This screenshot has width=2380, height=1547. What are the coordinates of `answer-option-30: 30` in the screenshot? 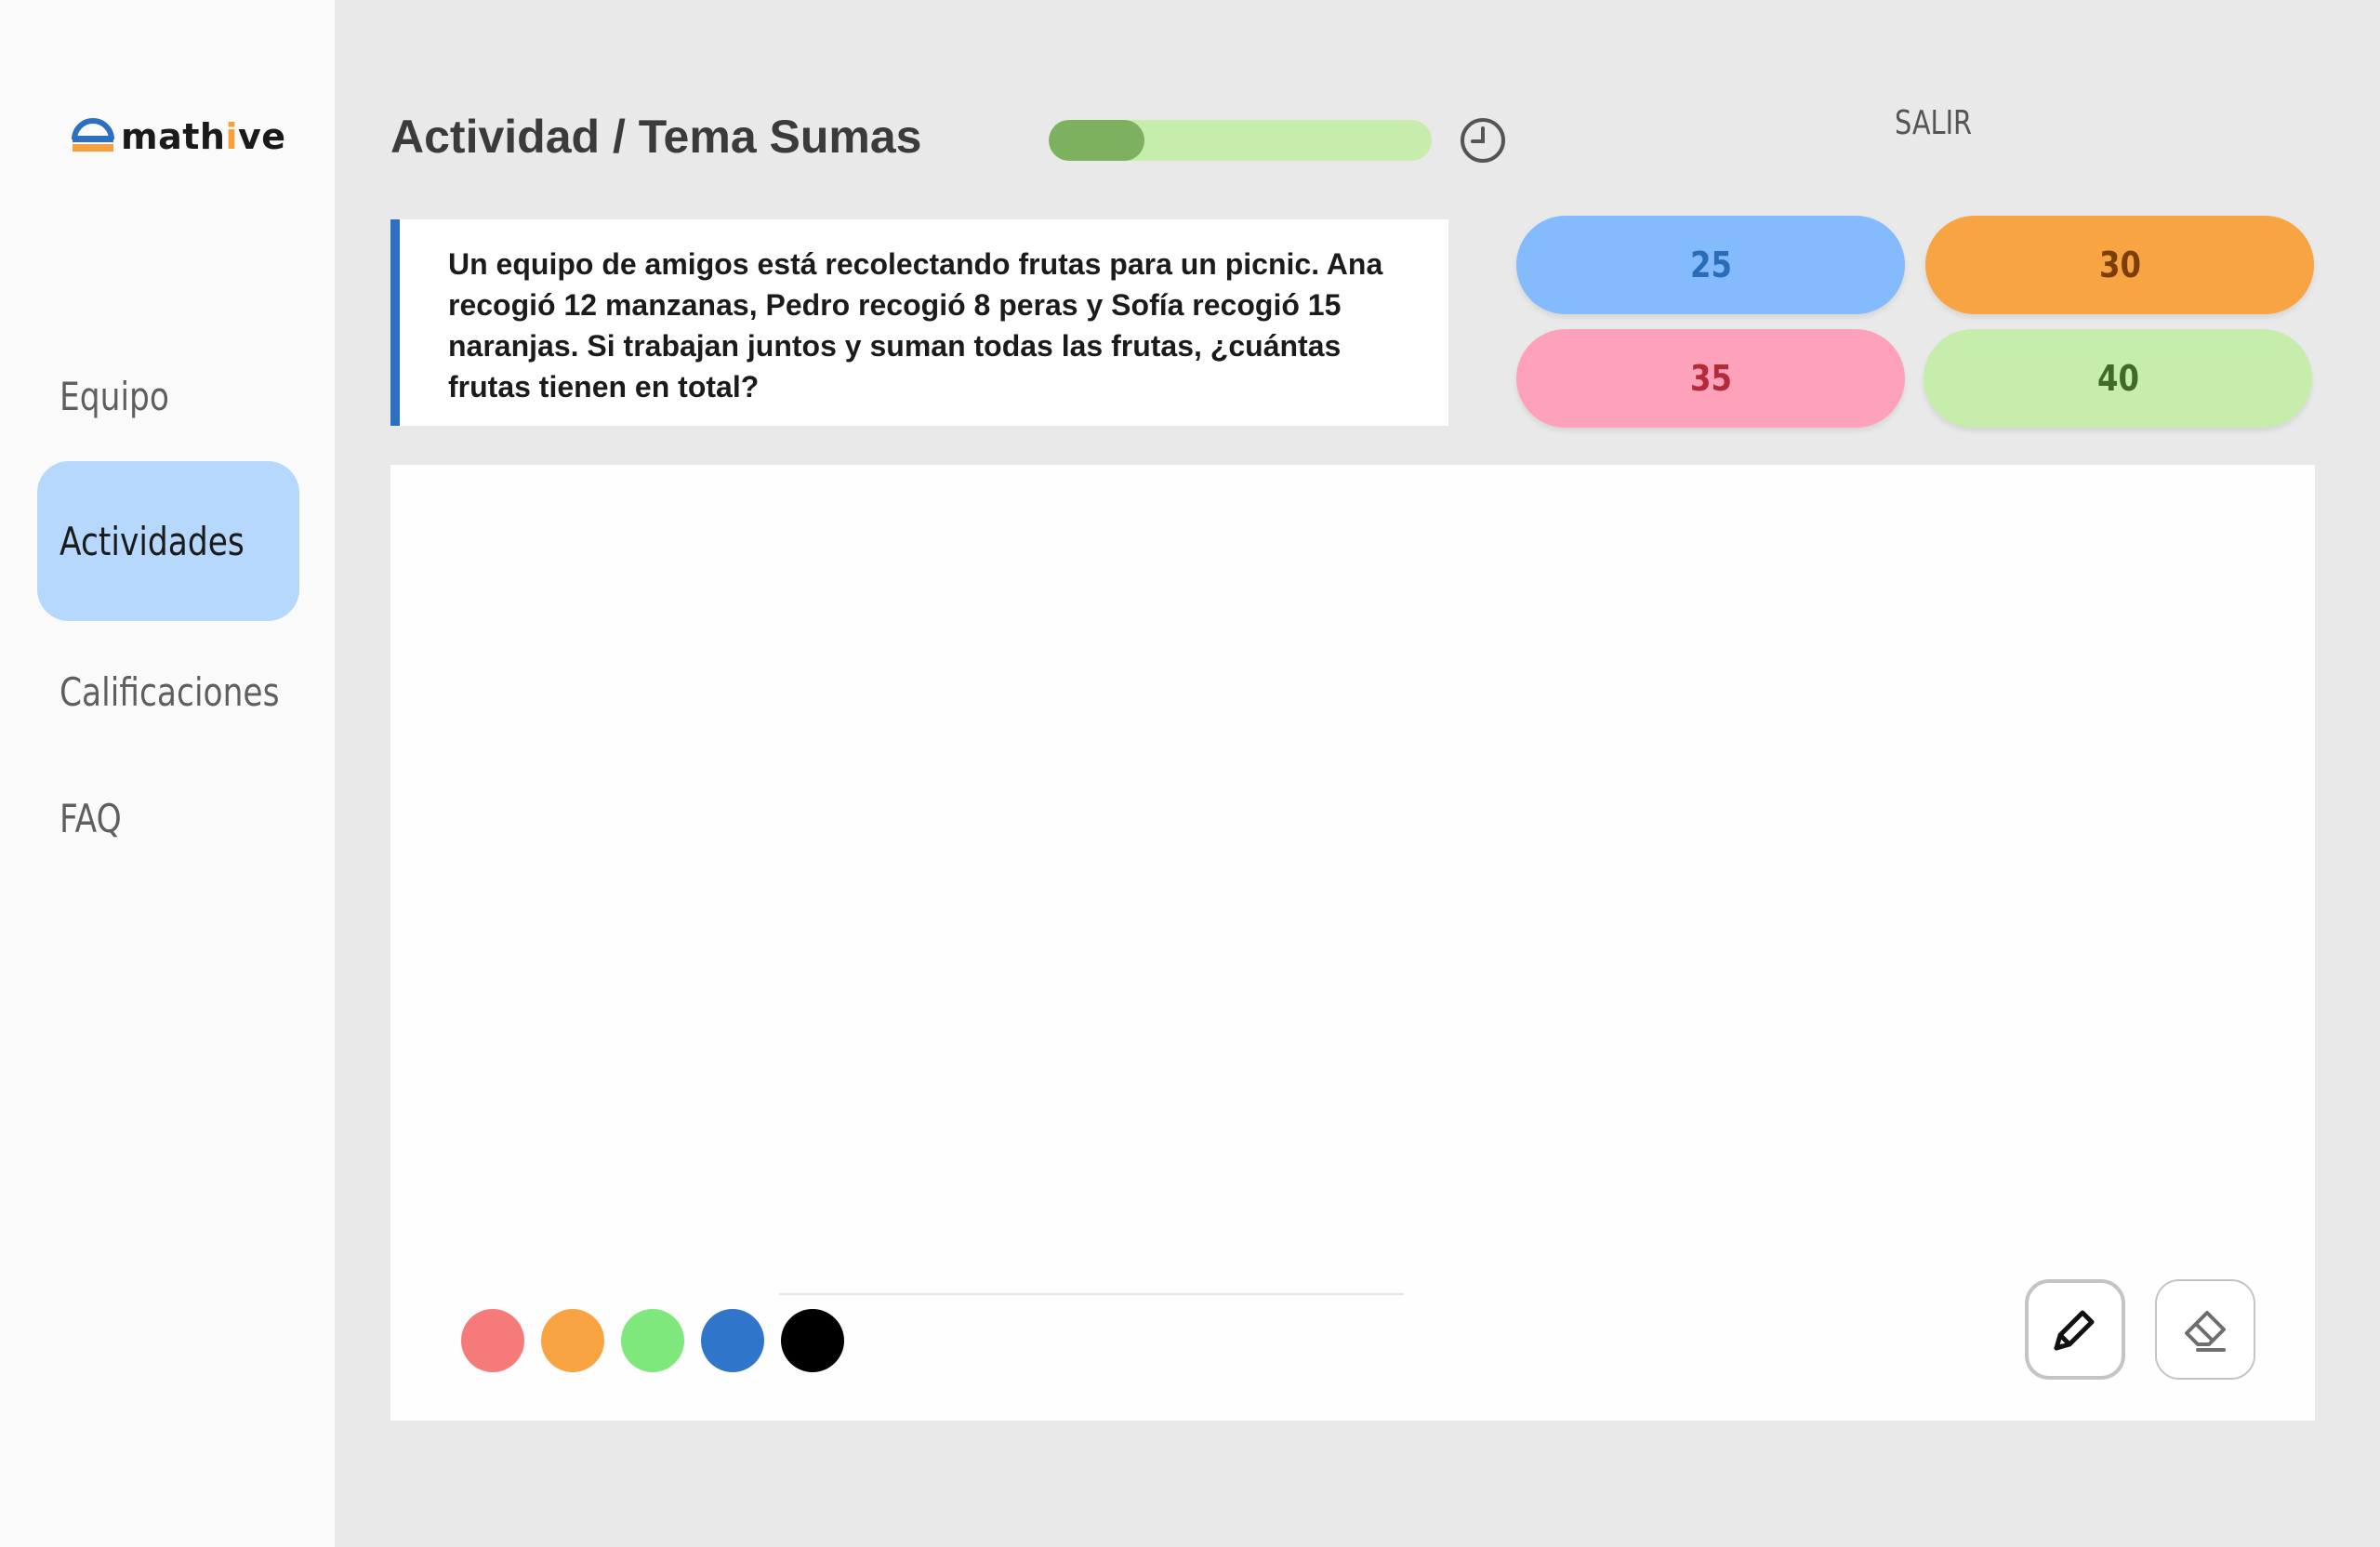 It's located at (2119, 265).